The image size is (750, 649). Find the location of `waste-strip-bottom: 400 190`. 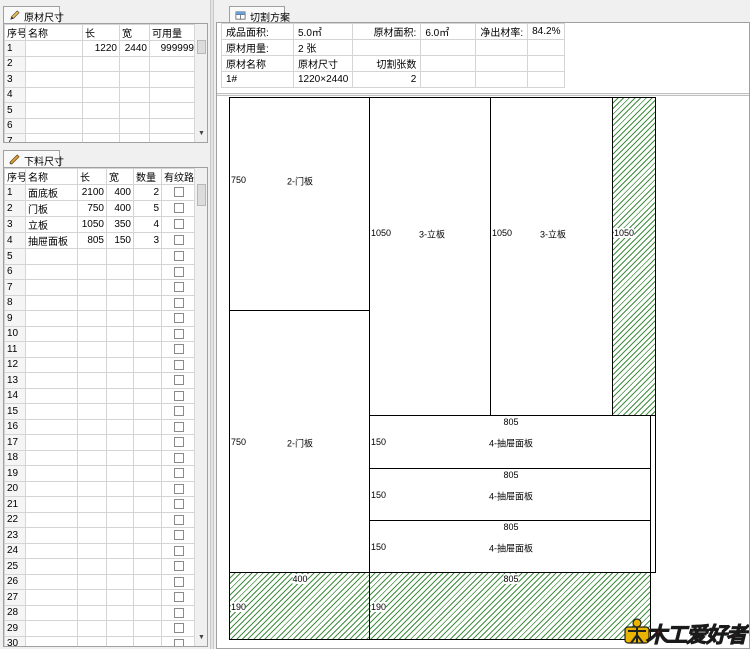

waste-strip-bottom: 400 190 is located at coordinates (299, 606).